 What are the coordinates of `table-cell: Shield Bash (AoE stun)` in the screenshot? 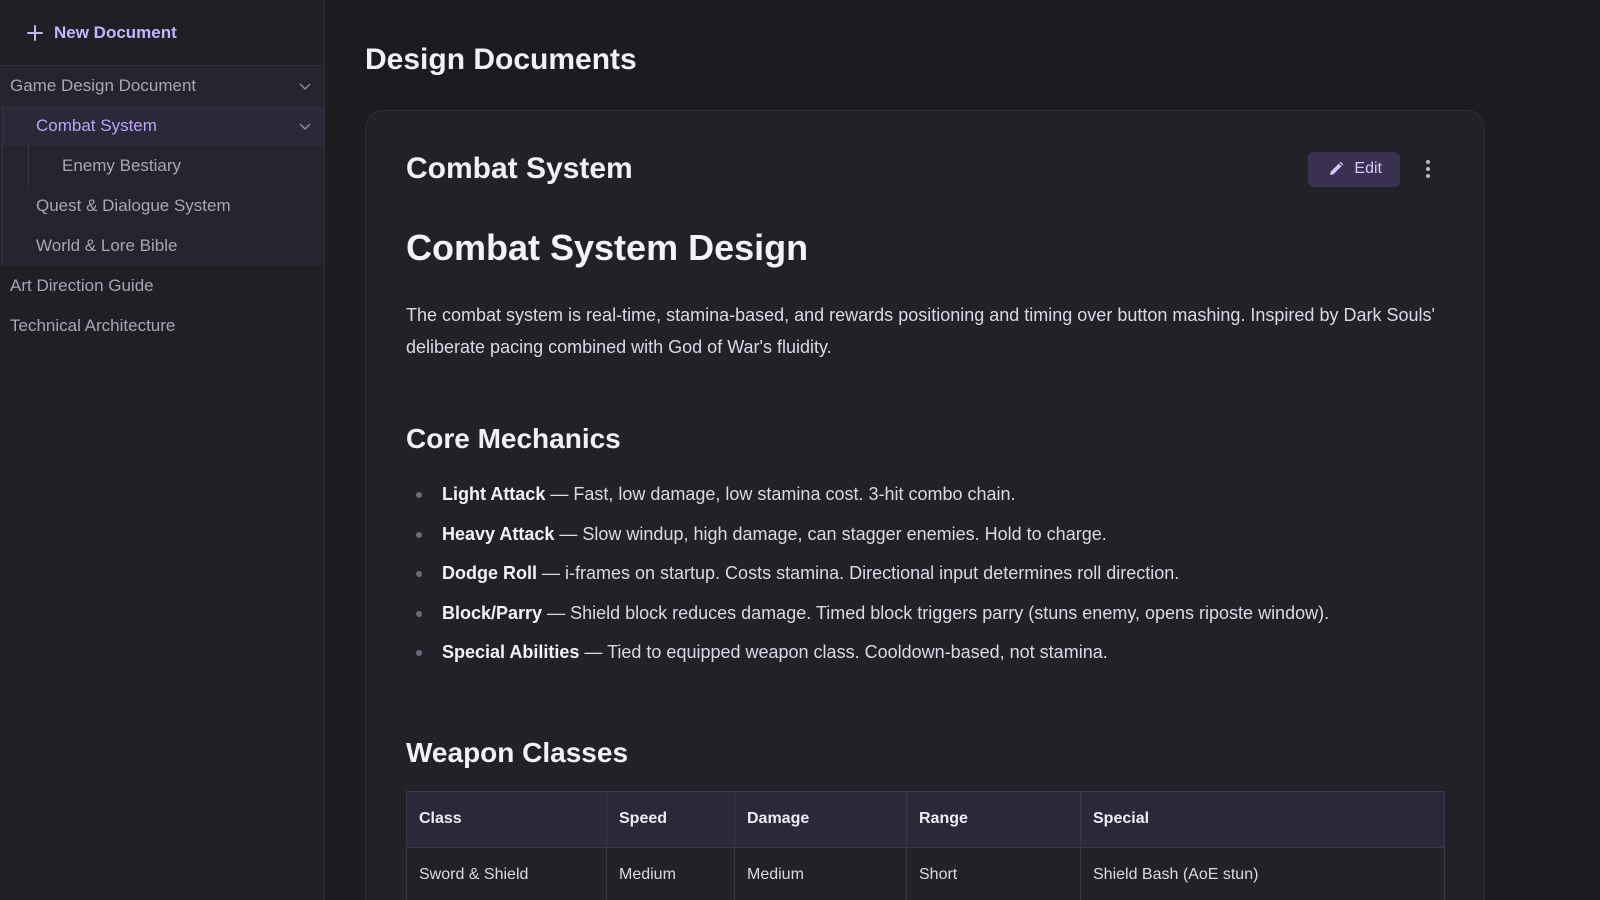 It's located at (1262, 873).